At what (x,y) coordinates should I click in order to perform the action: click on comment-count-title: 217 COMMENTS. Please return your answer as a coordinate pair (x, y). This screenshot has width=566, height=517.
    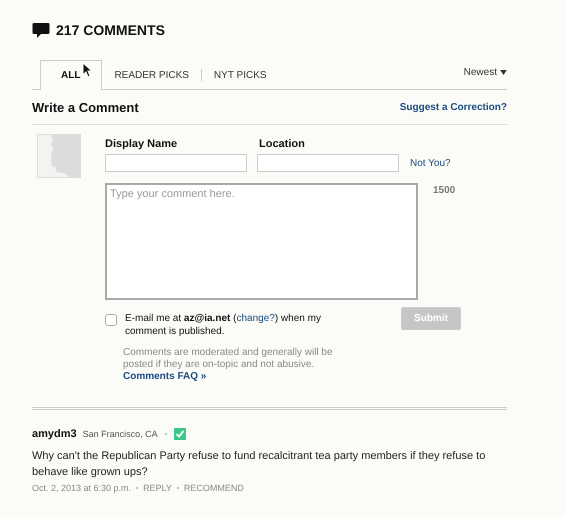
    Looking at the image, I should click on (110, 30).